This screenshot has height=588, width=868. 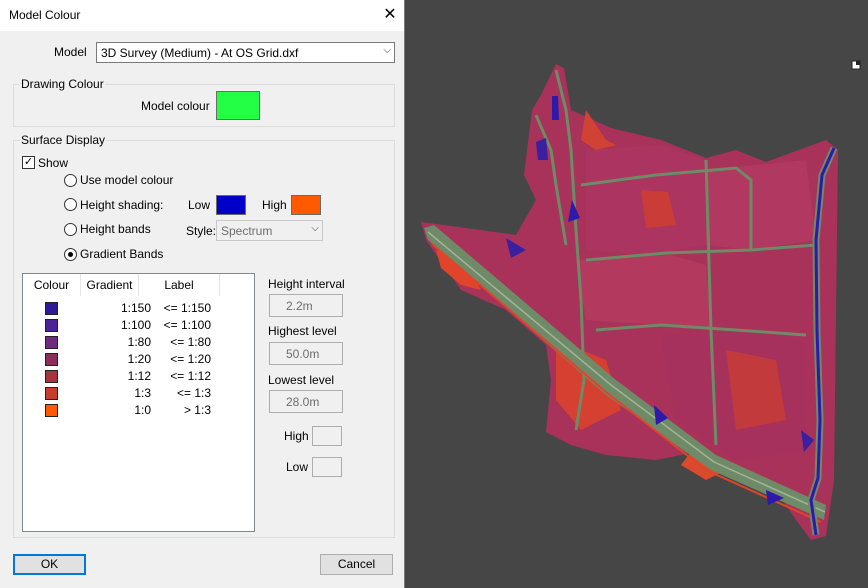 What do you see at coordinates (301, 380) in the screenshot?
I see `lowest-level-label: Lowest level` at bounding box center [301, 380].